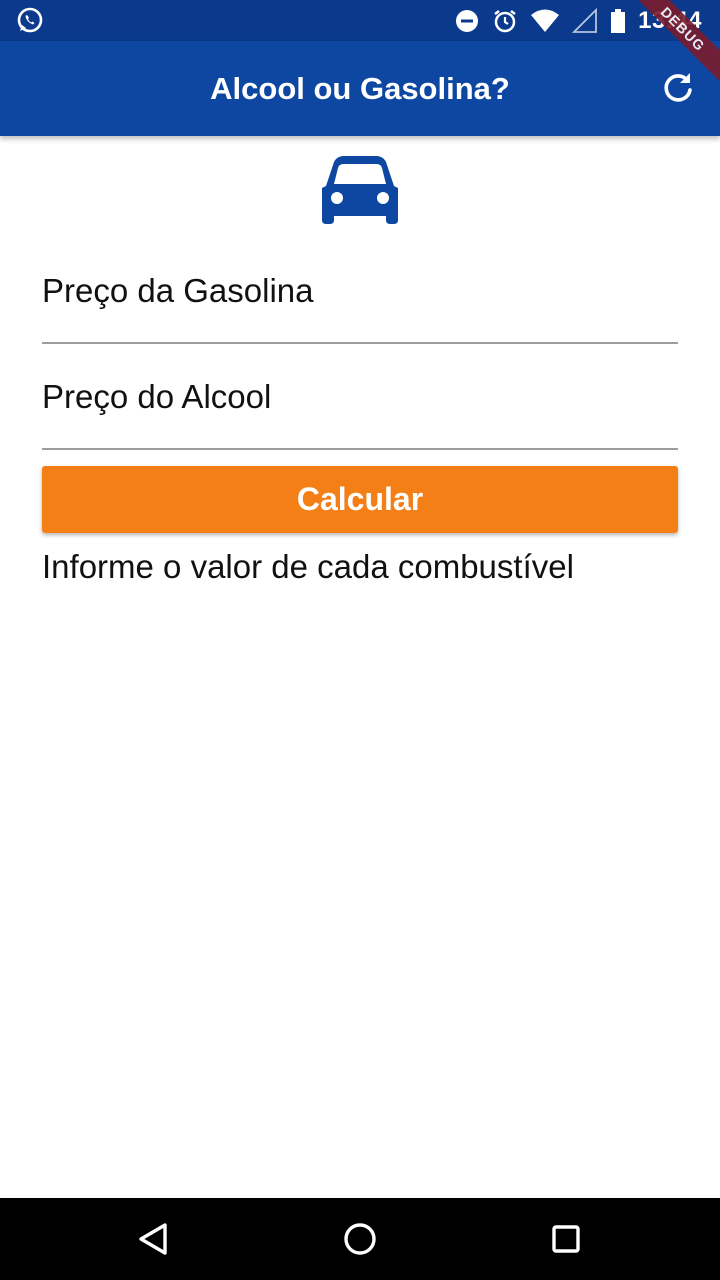  Describe the element at coordinates (153, 1239) in the screenshot. I see `back-icon` at that location.